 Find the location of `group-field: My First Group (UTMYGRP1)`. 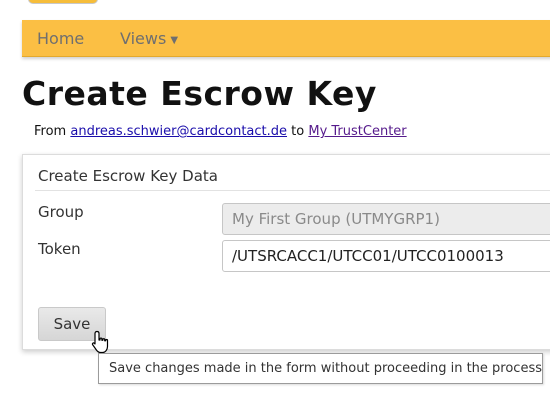

group-field: My First Group (UTMYGRP1) is located at coordinates (386, 219).